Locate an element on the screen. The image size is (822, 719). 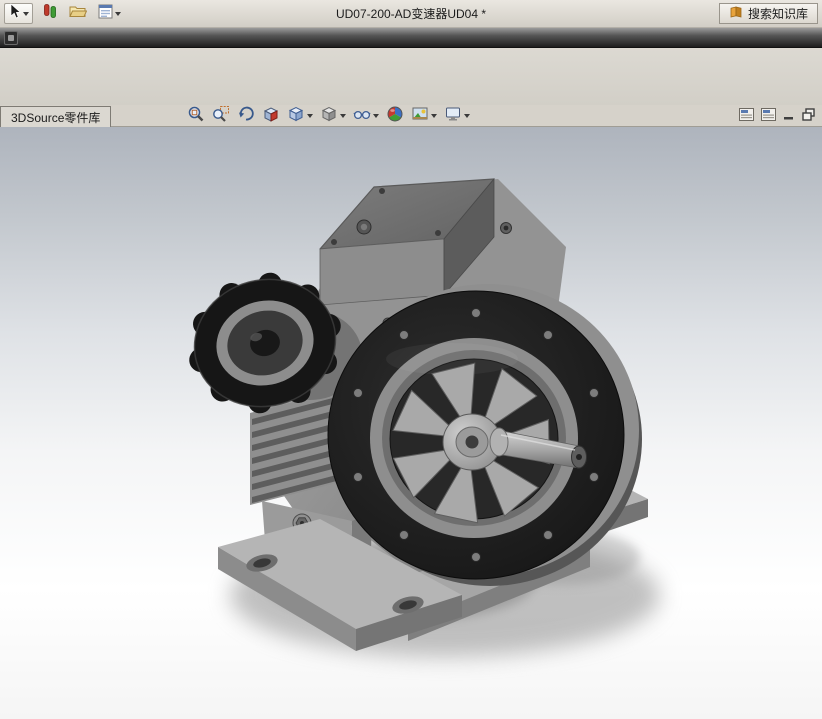
quick-access-toolbar is located at coordinates (61, 13).